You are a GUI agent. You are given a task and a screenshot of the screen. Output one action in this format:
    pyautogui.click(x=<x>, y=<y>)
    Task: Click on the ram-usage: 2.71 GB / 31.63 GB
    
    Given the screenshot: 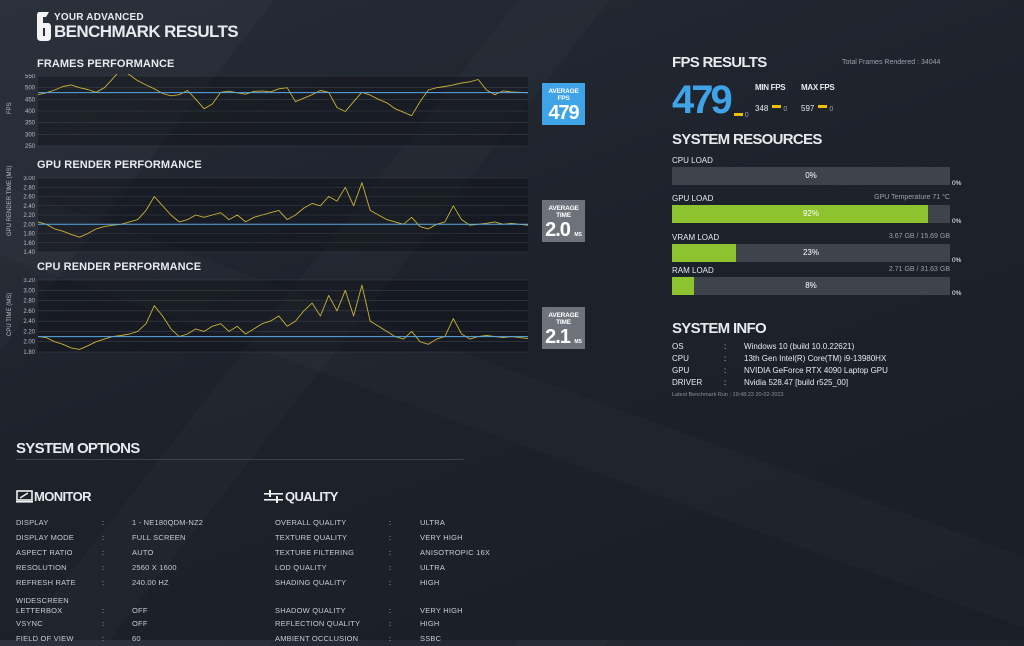 What is the action you would take?
    pyautogui.click(x=919, y=269)
    